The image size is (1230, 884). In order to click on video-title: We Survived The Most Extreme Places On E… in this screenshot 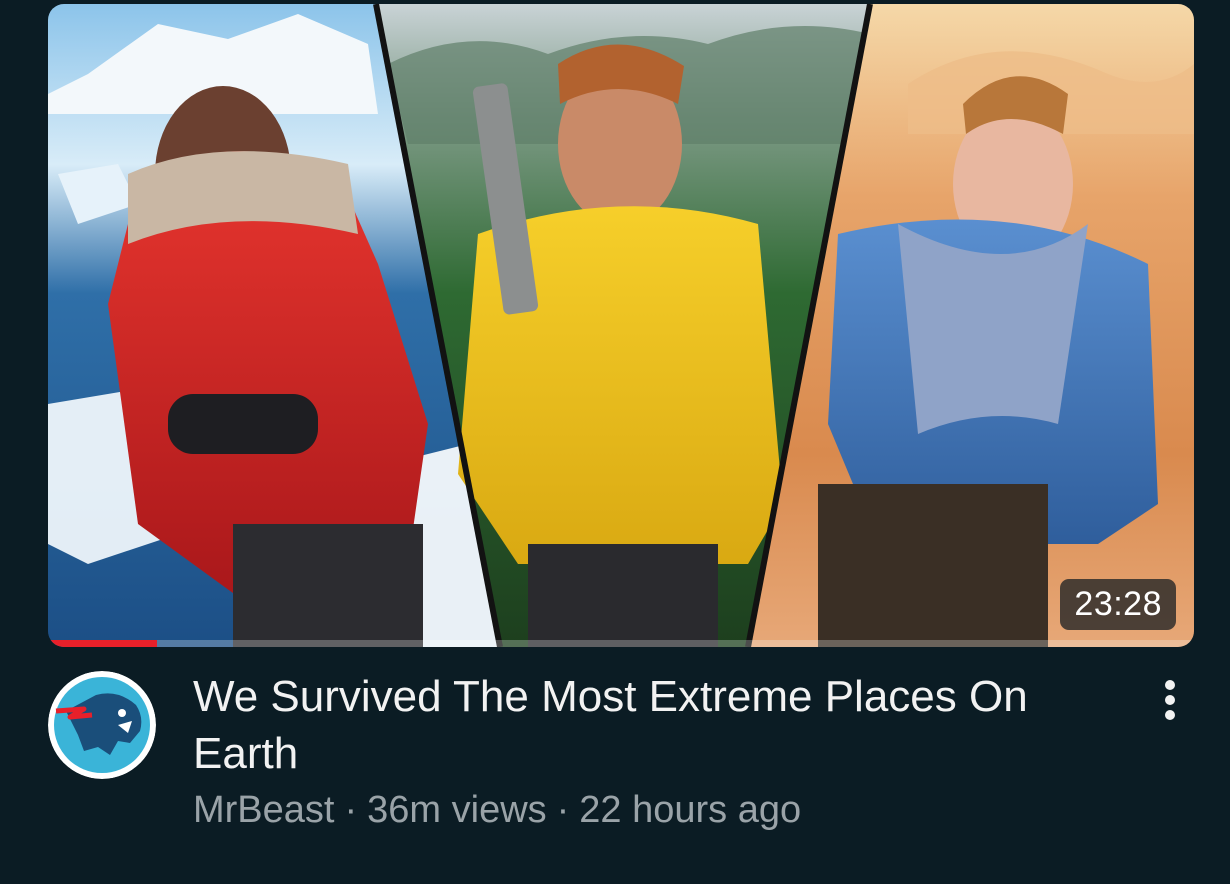, I will do `click(658, 725)`.